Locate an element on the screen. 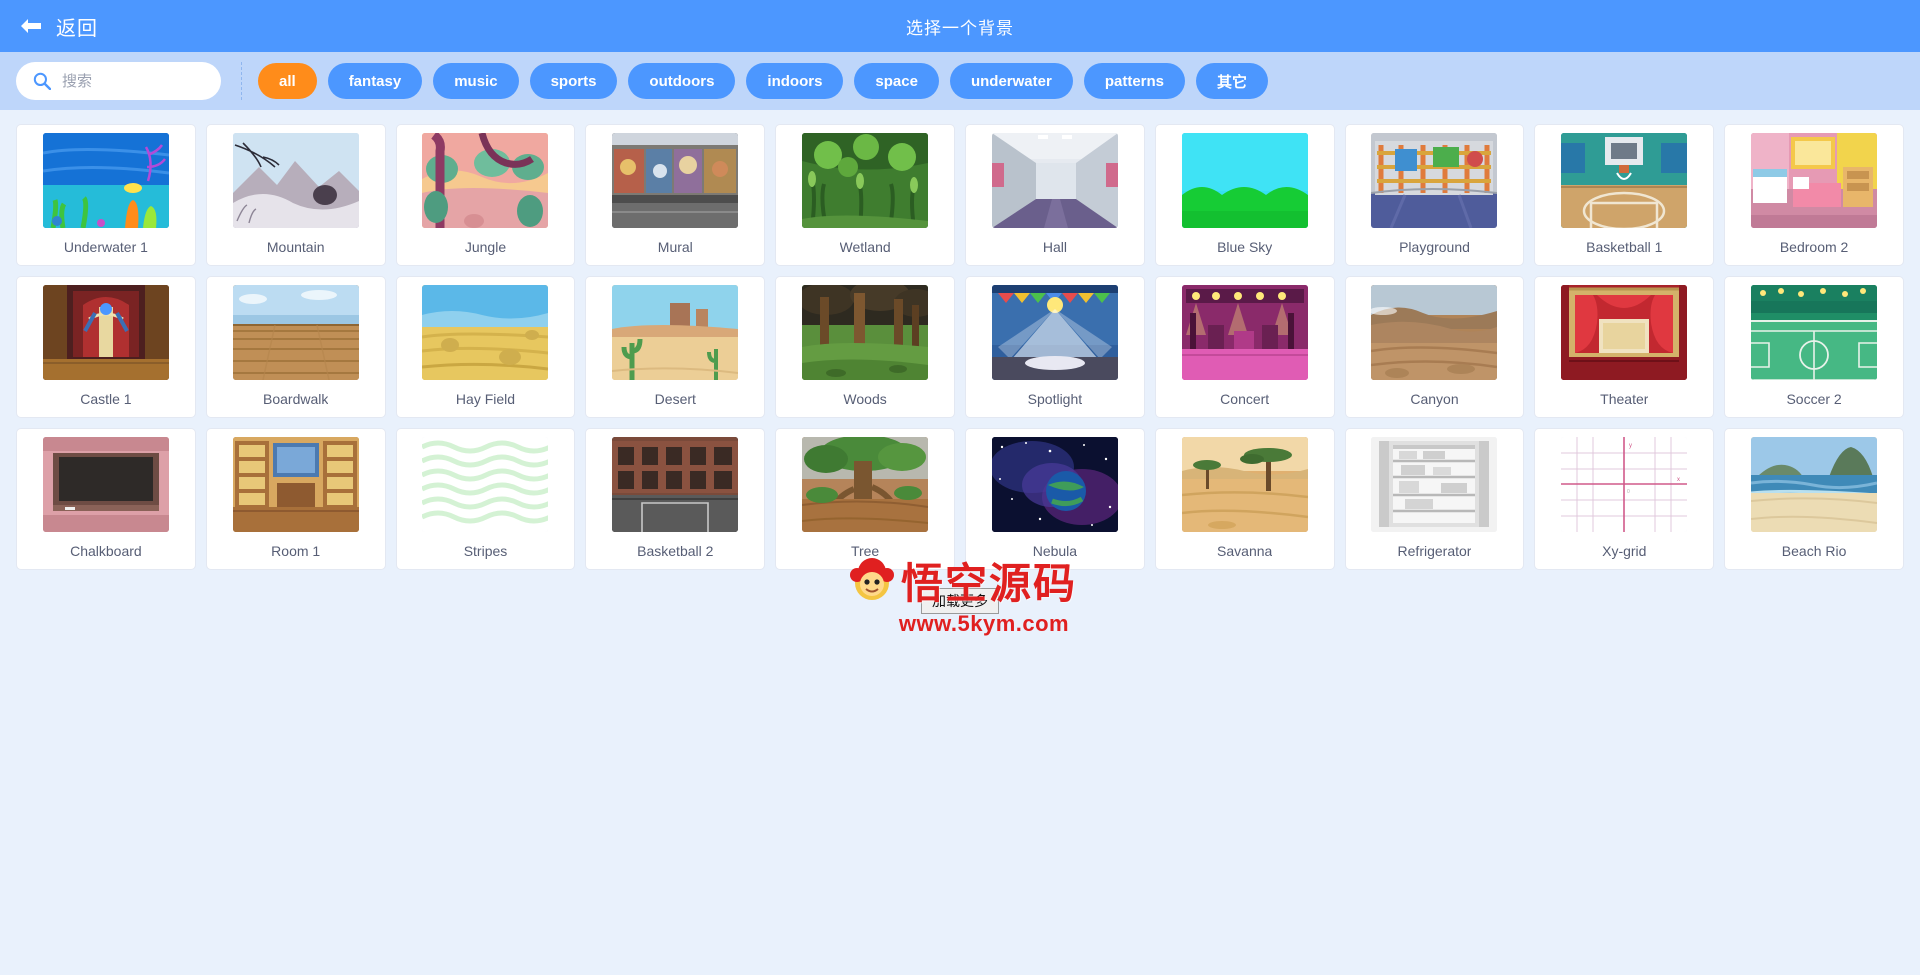 The height and width of the screenshot is (975, 1920). load-more-wrap: 加载更多 is located at coordinates (960, 601).